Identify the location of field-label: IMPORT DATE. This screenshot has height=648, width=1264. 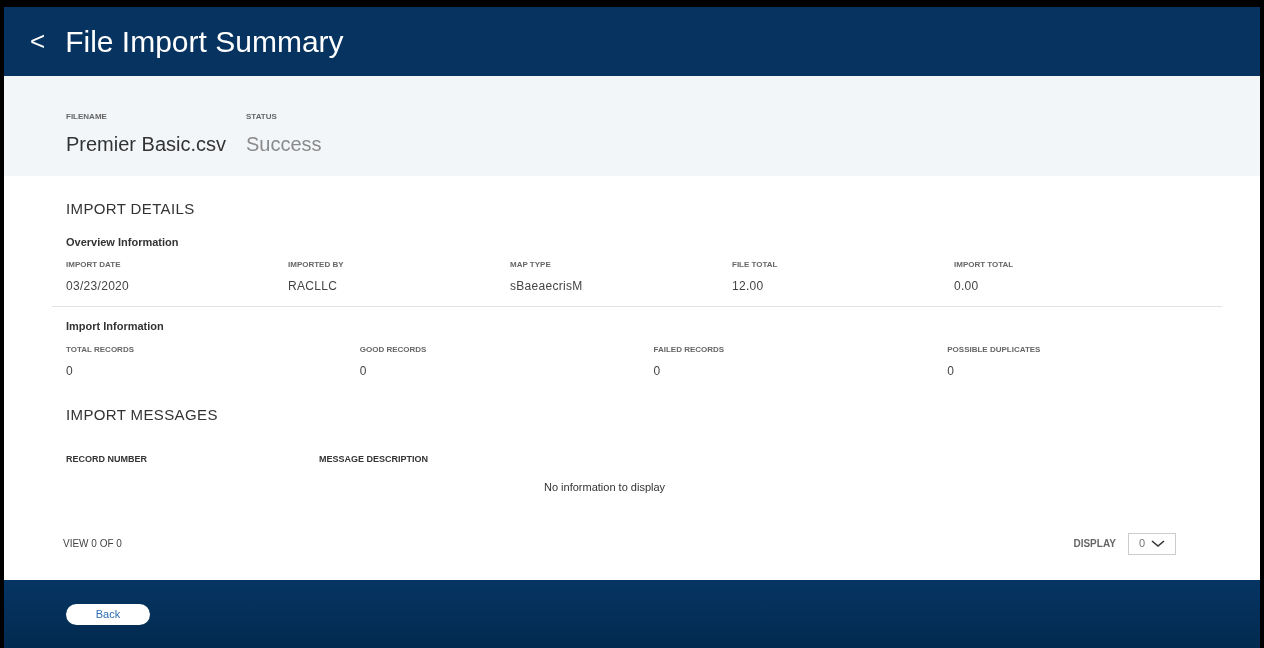
(93, 265).